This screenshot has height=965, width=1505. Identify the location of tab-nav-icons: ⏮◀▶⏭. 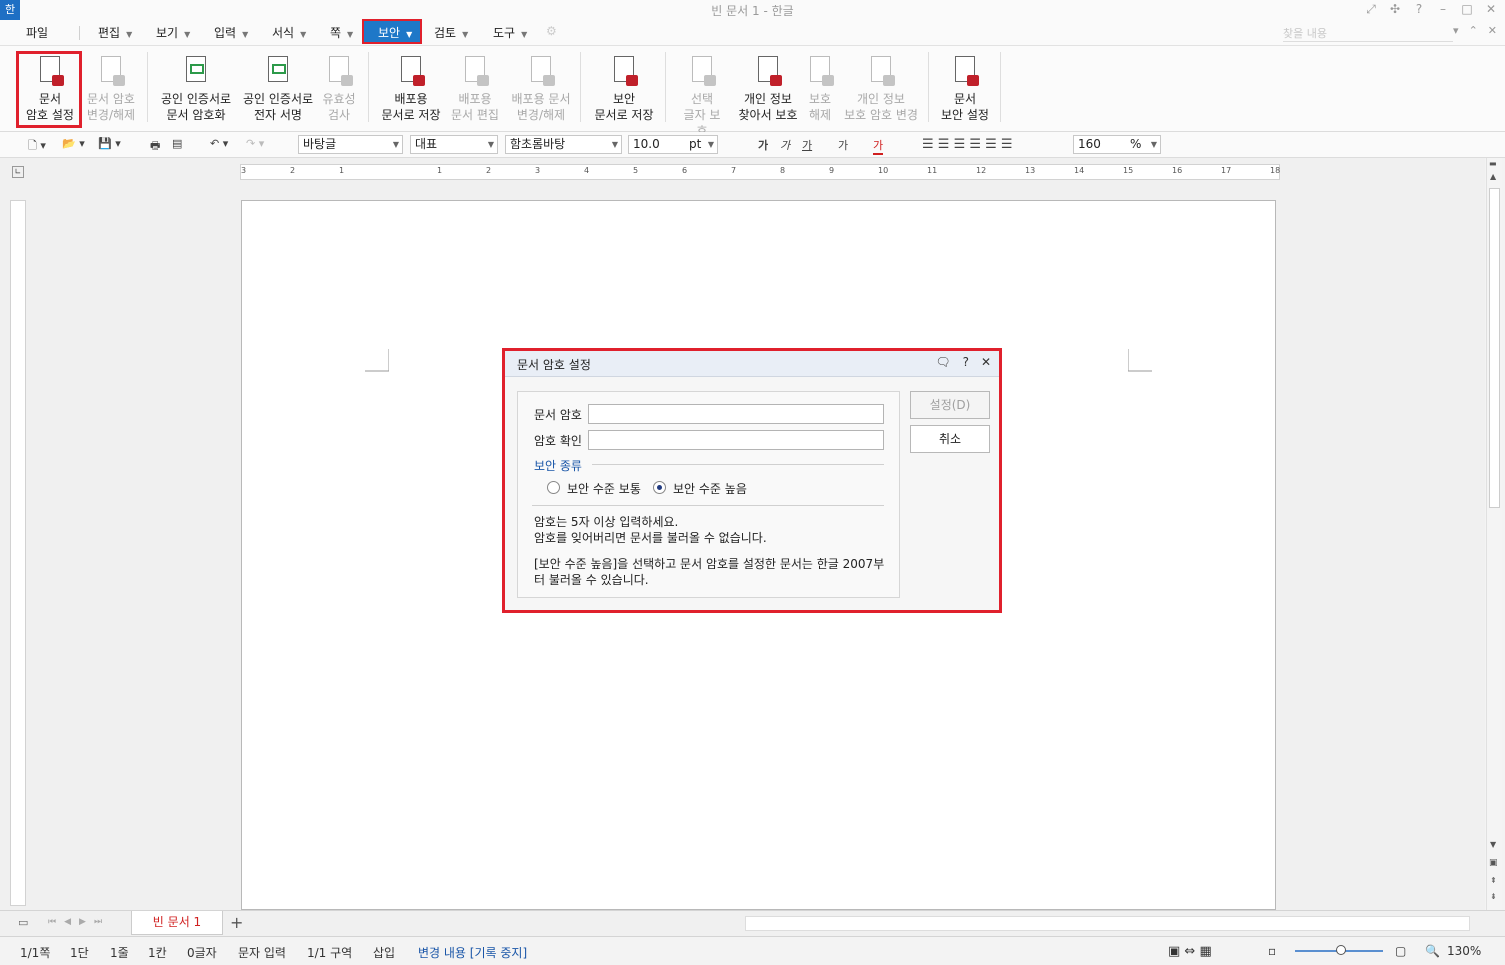
(79, 922).